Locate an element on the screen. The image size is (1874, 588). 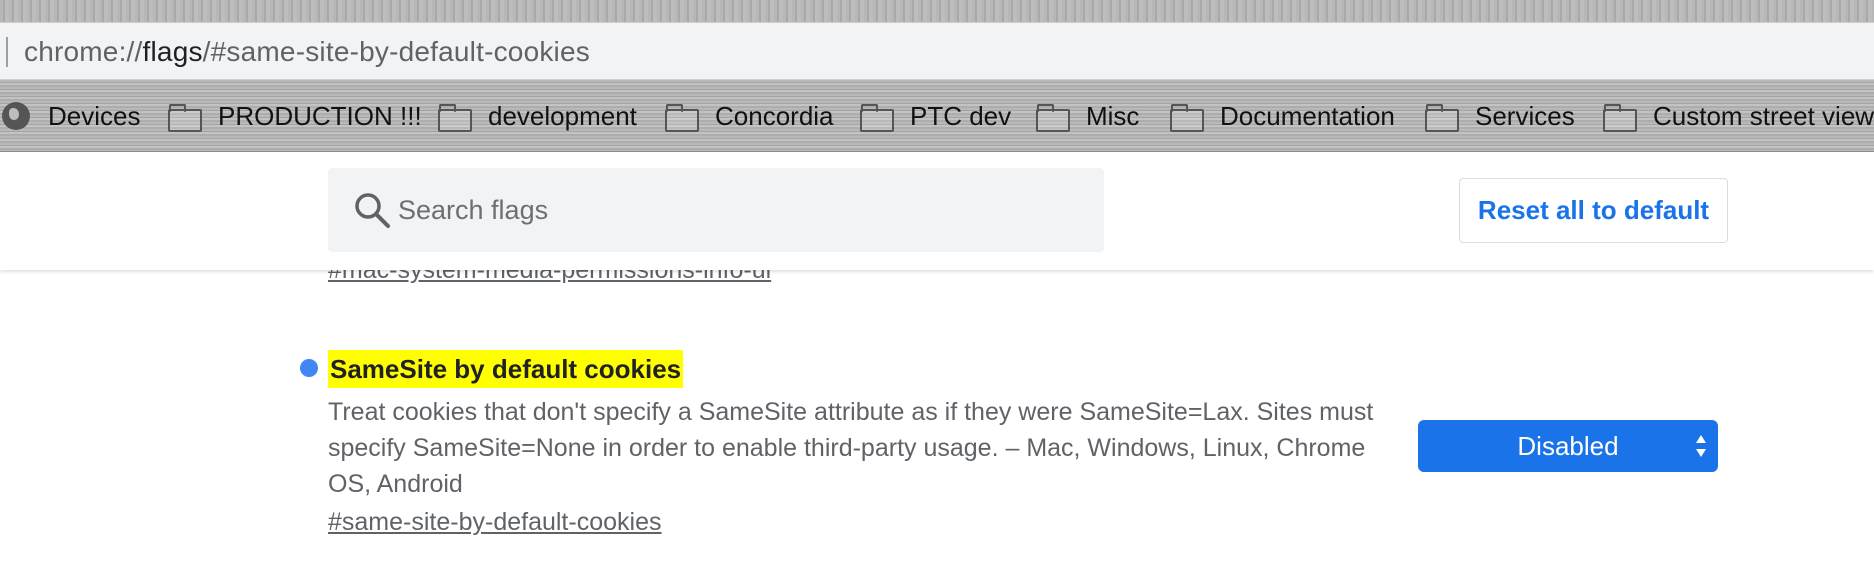
bookmark-label: development is located at coordinates (562, 115).